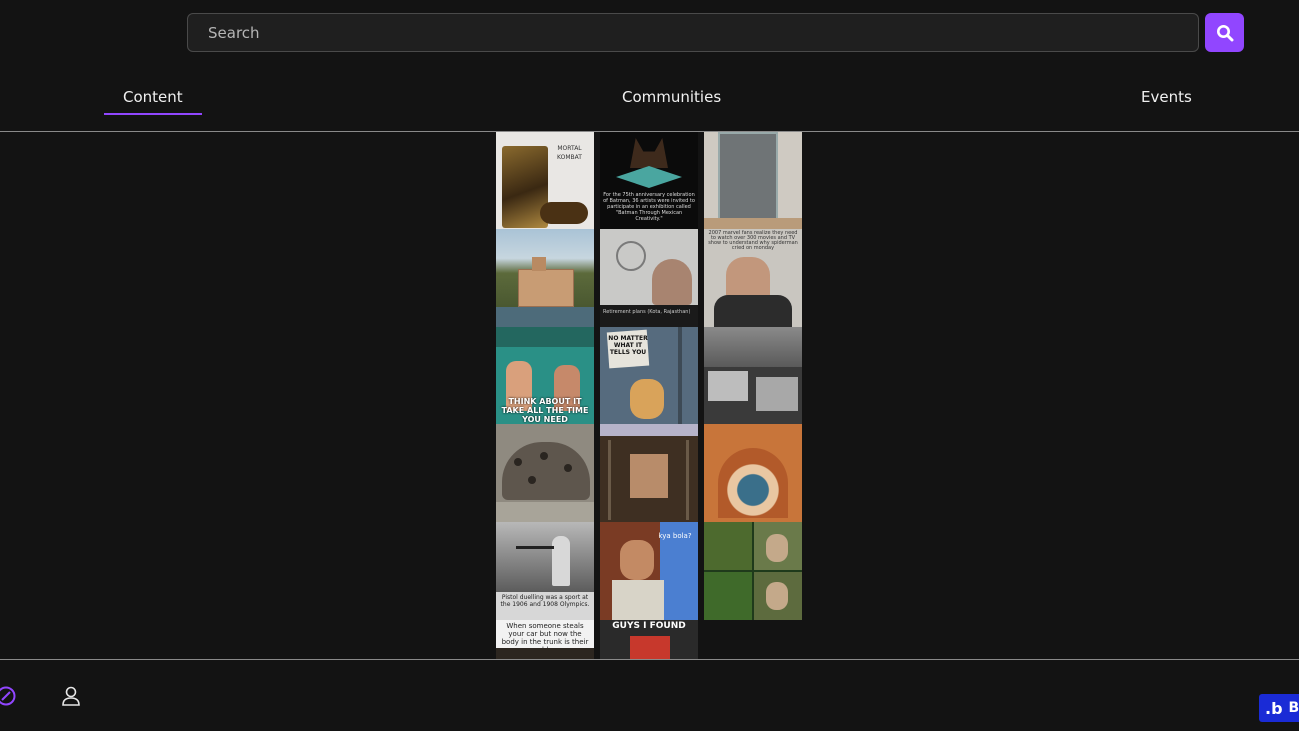 This screenshot has height=731, width=1299. I want to click on feed-tile: kya bola?, so click(649, 571).